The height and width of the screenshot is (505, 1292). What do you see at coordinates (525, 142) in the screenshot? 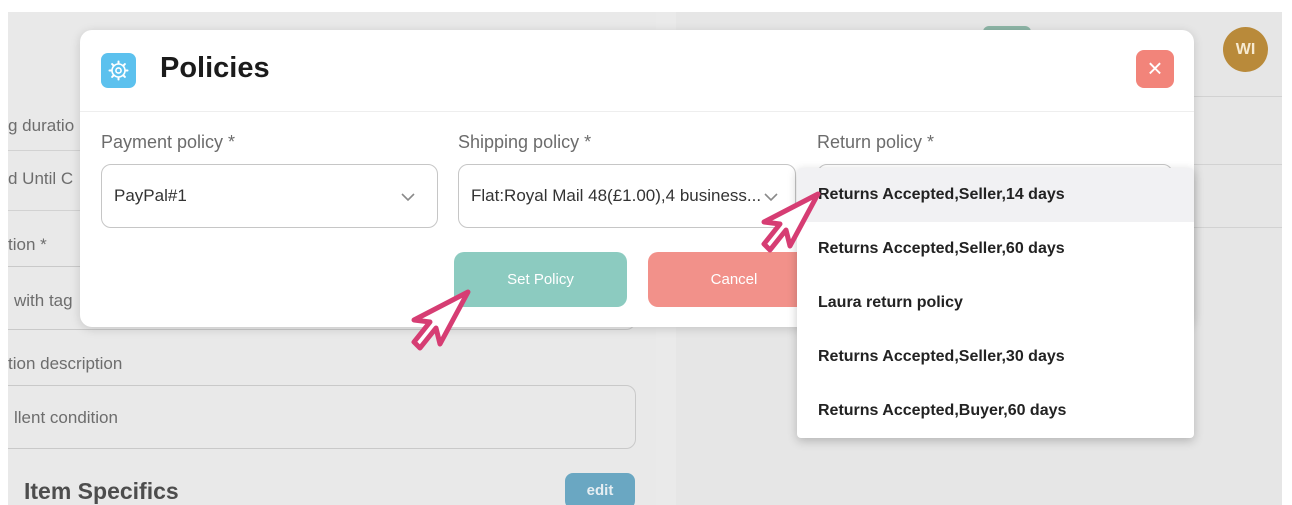
I see `shipping-policy-label: Shipping policy *` at bounding box center [525, 142].